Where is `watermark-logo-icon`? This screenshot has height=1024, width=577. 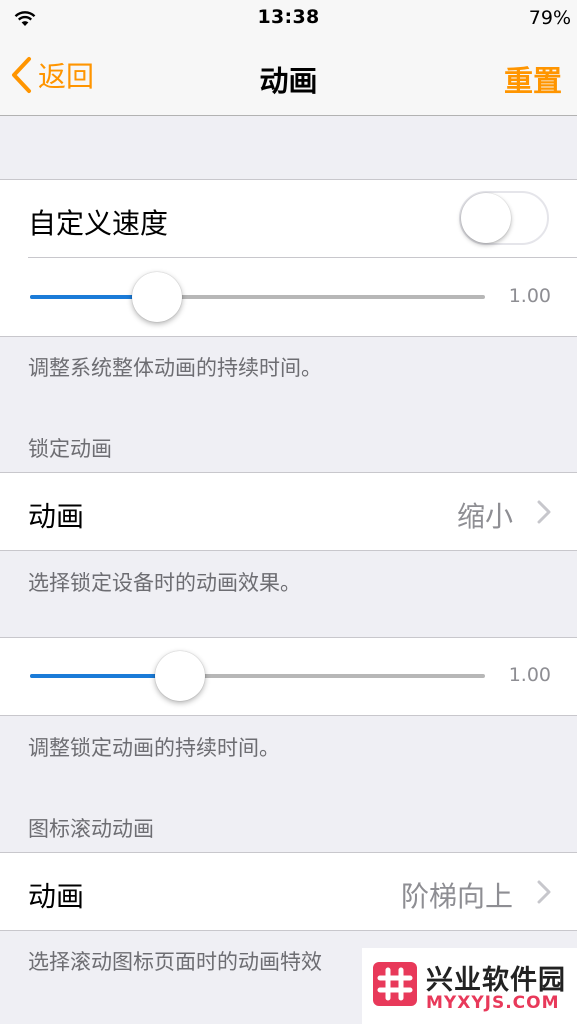 watermark-logo-icon is located at coordinates (395, 984).